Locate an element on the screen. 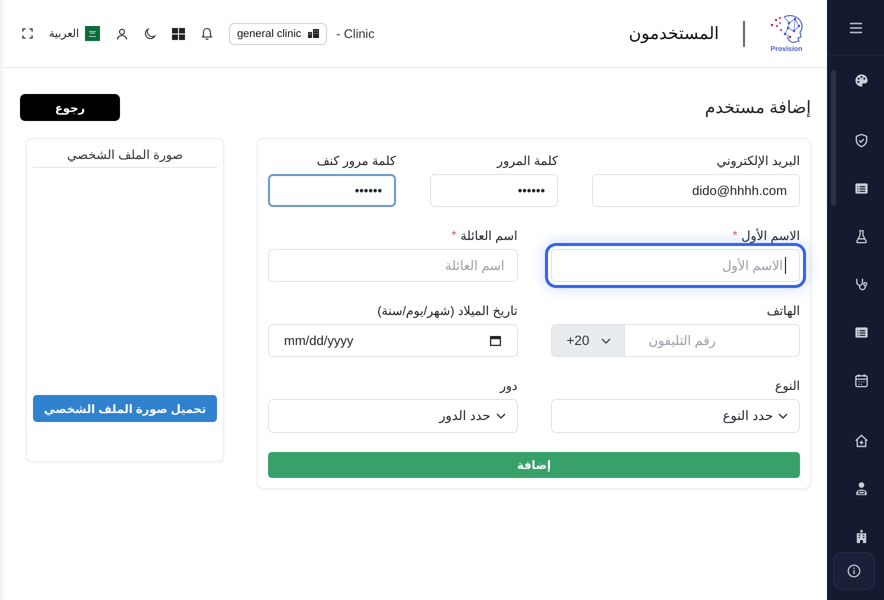 The image size is (884, 600). profile-photo-title: صورة الملف الشخصي is located at coordinates (125, 155).